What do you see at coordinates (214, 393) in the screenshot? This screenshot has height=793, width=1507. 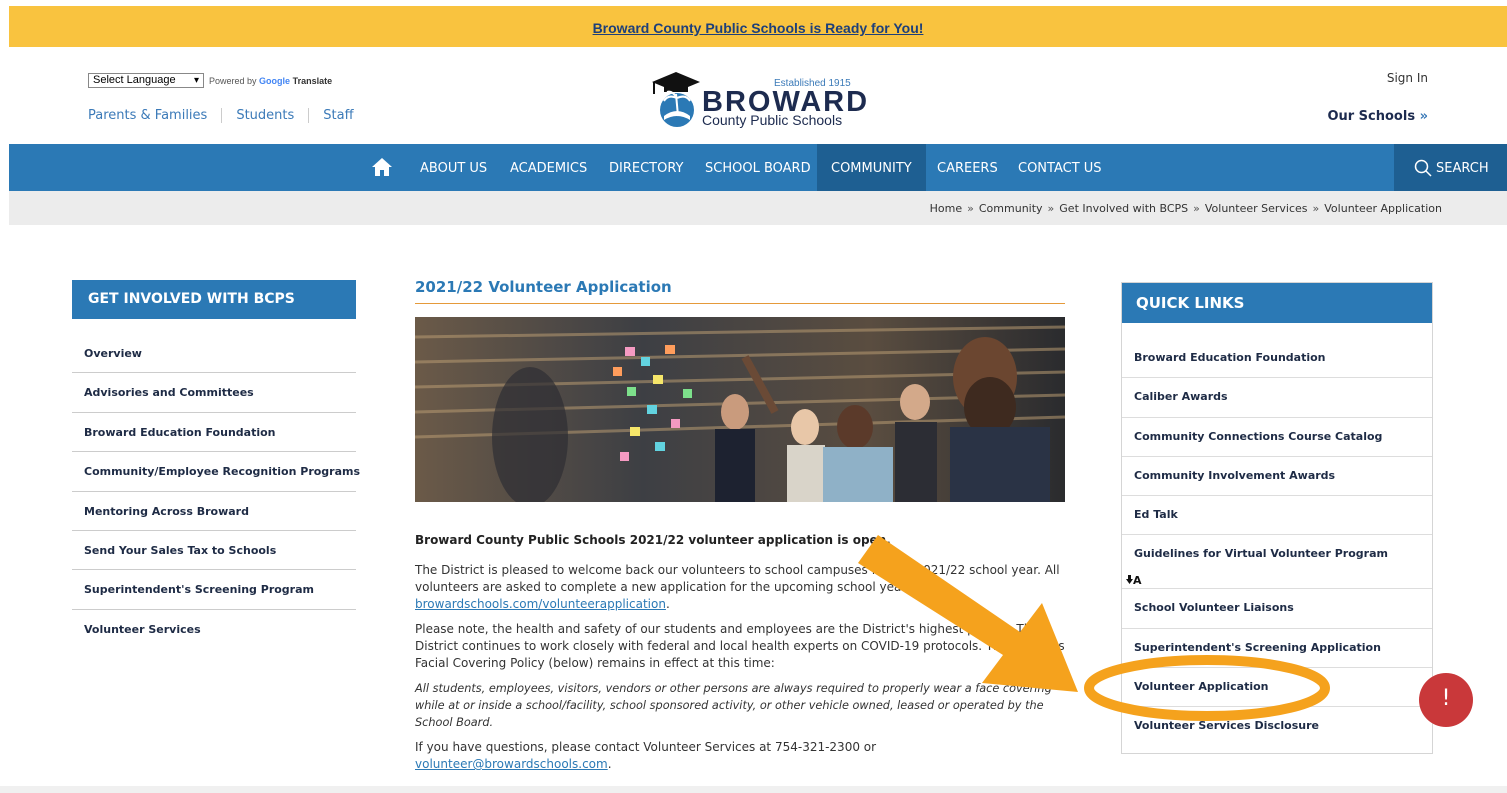 I see `sidebar-item-advisories: Advisories and Committees` at bounding box center [214, 393].